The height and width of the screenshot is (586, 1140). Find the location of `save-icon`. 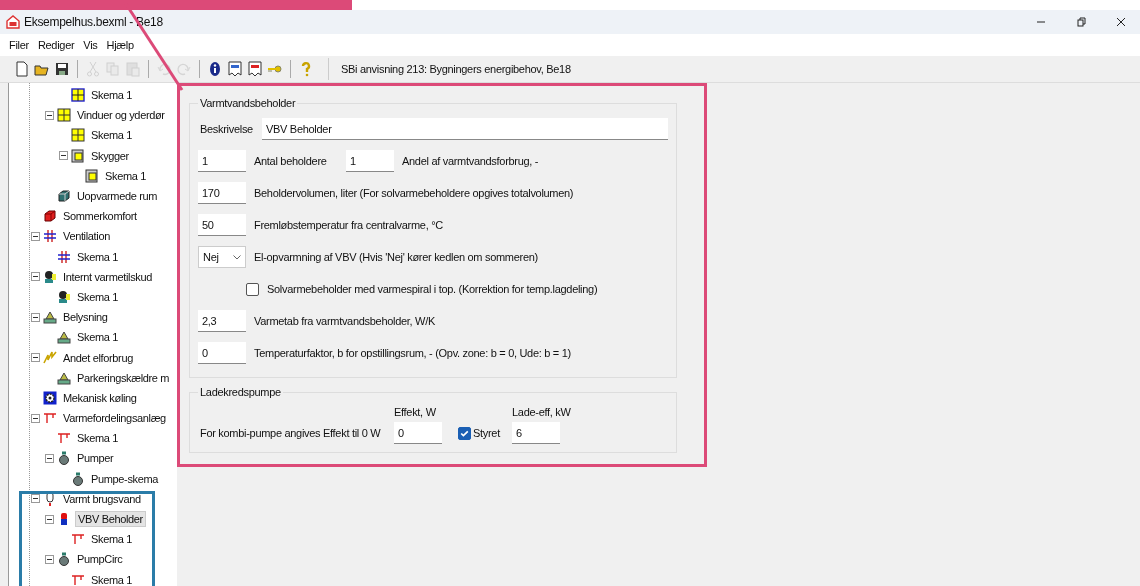

save-icon is located at coordinates (62, 69).